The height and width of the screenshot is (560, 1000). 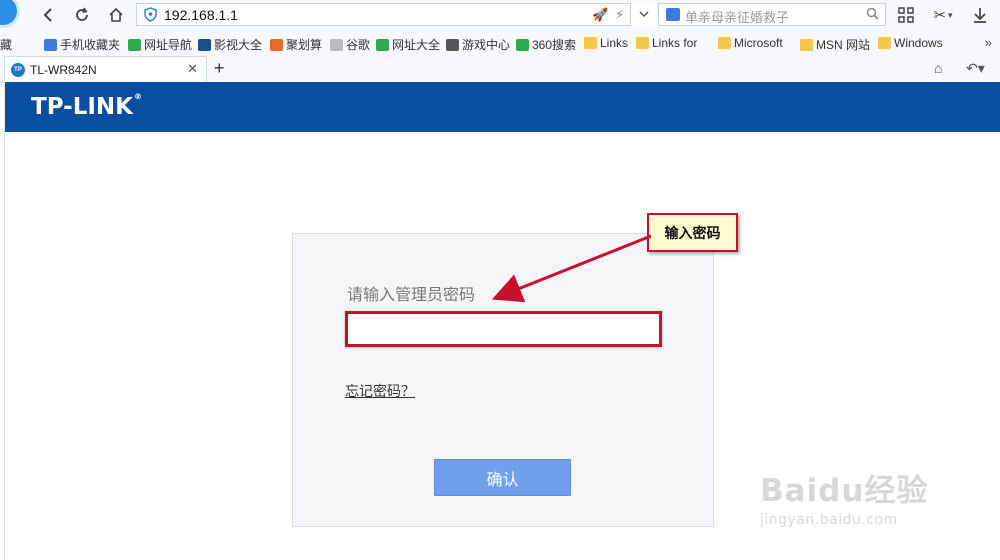 I want to click on security-shield-icon, so click(x=150, y=16).